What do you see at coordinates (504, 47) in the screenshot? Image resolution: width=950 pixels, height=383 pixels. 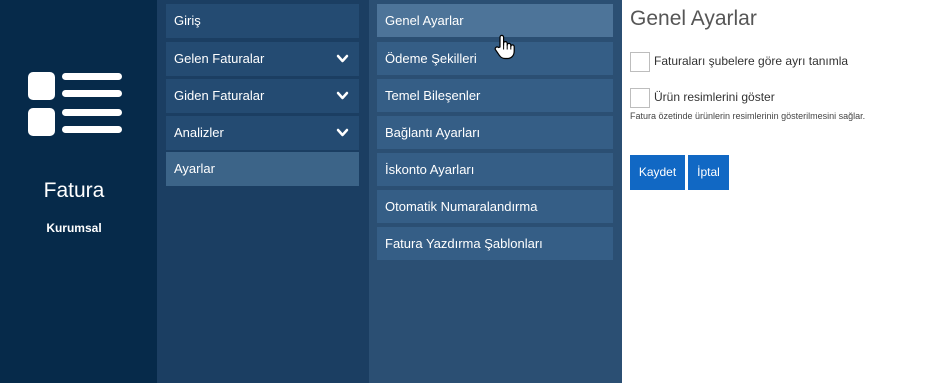 I see `hand-cursor-icon` at bounding box center [504, 47].